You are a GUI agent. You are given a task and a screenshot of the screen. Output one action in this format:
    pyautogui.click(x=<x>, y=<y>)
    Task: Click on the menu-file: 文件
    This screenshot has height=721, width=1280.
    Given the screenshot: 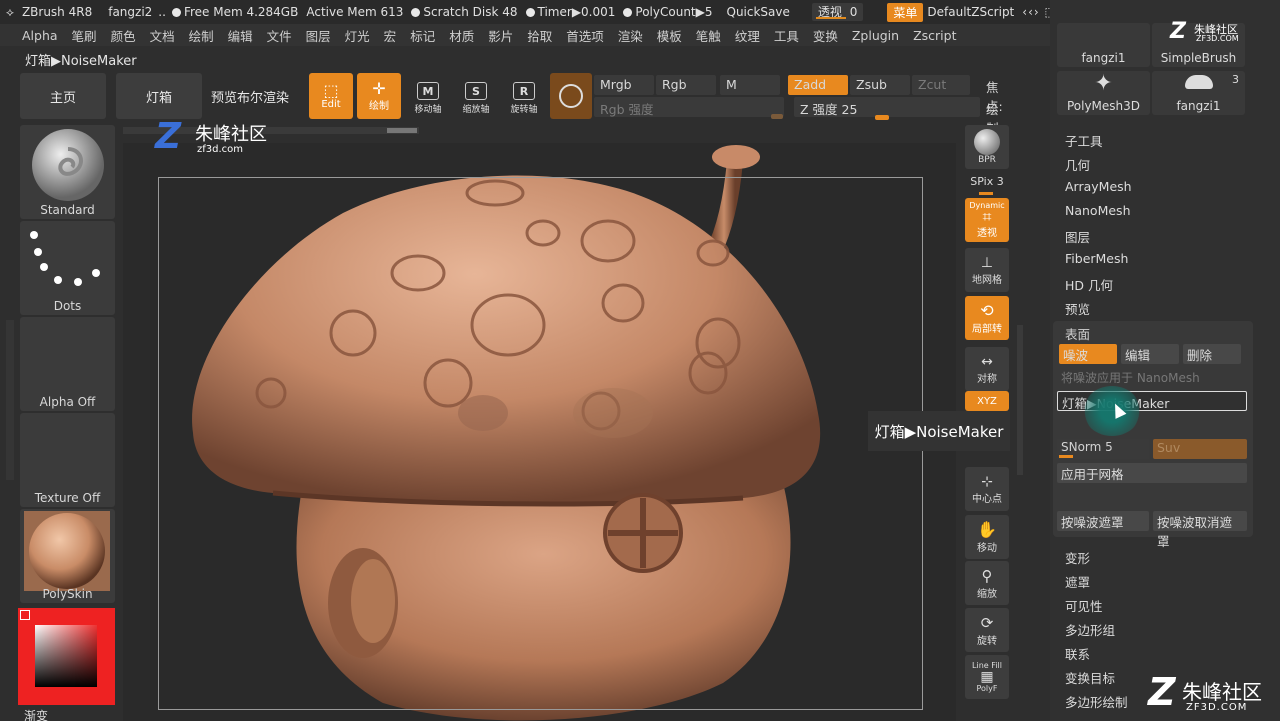 What is the action you would take?
    pyautogui.click(x=279, y=35)
    